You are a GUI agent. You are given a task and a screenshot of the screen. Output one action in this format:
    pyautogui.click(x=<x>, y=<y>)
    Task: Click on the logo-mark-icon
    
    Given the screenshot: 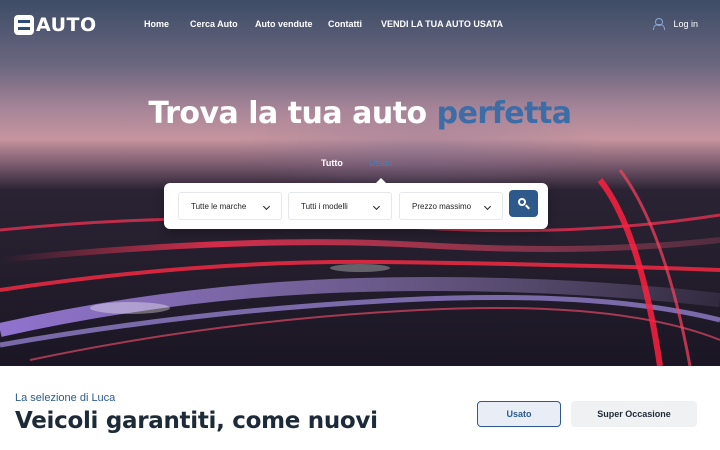 What is the action you would take?
    pyautogui.click(x=24, y=25)
    